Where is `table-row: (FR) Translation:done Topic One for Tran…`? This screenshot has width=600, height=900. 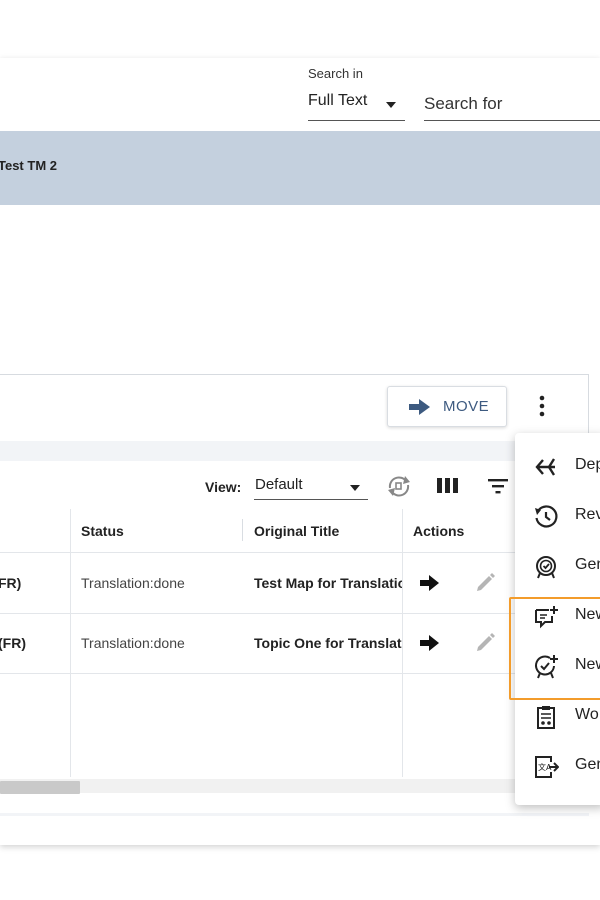
table-row: (FR) Translation:done Topic One for Tran… is located at coordinates (294, 644).